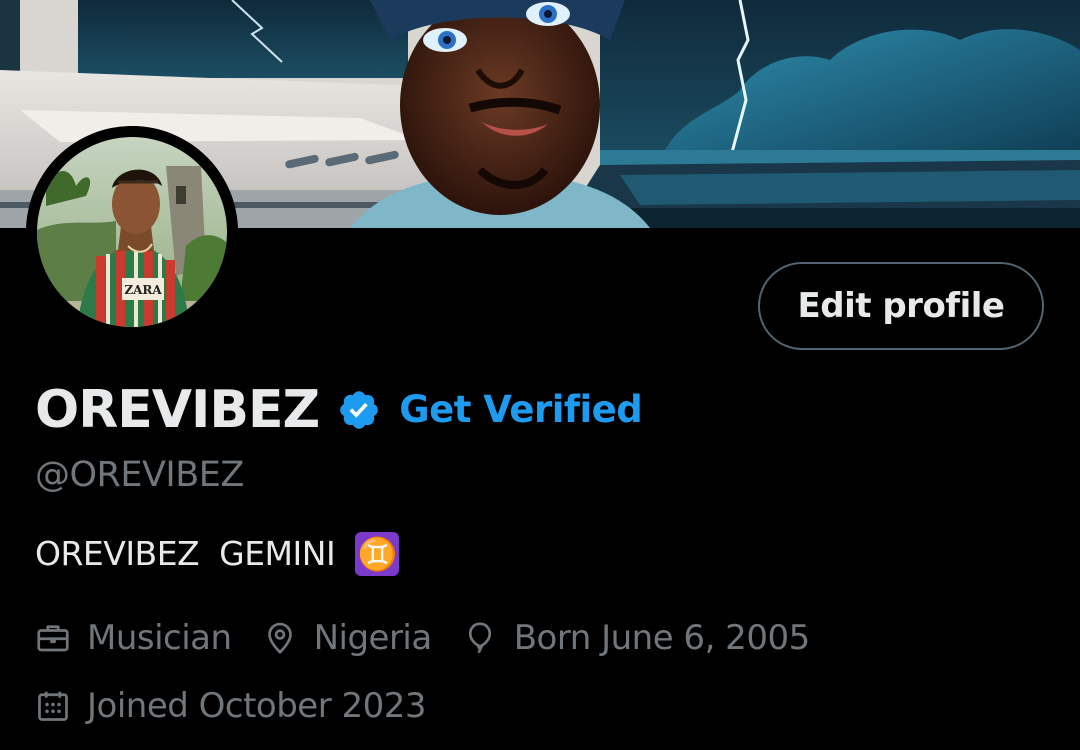  Describe the element at coordinates (662, 638) in the screenshot. I see `birthday-text: Born June 6, 2005` at that location.